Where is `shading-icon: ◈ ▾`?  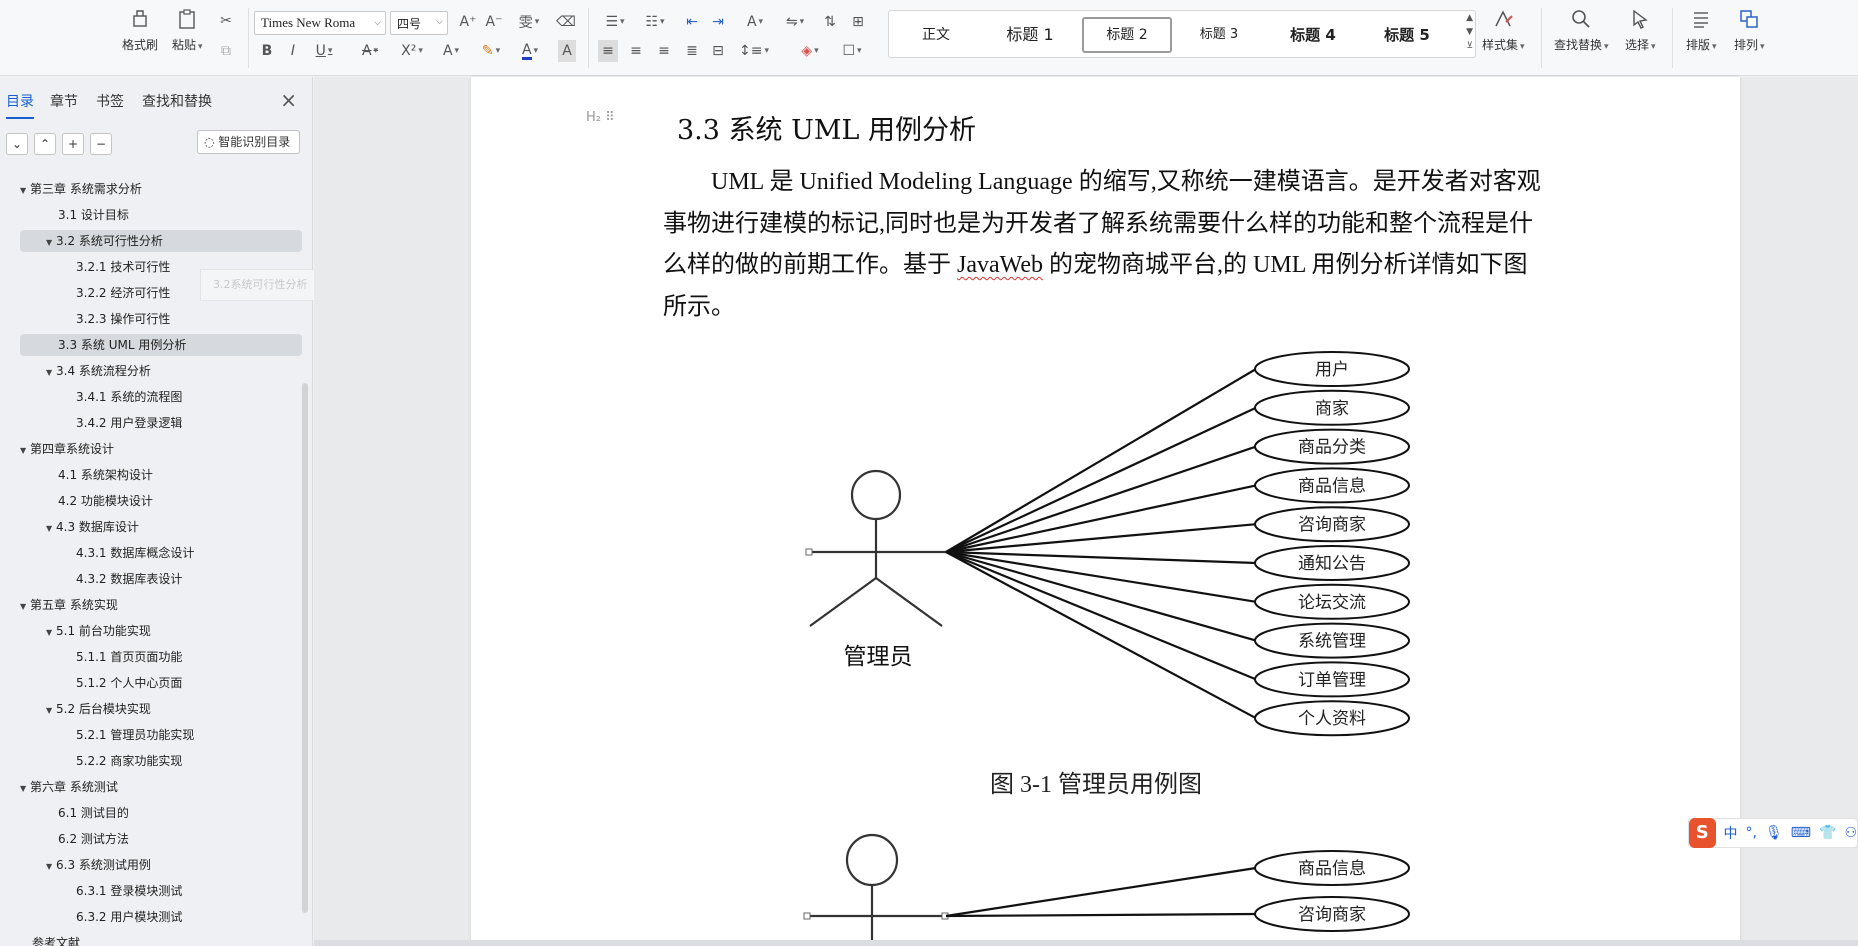 shading-icon: ◈ ▾ is located at coordinates (810, 51).